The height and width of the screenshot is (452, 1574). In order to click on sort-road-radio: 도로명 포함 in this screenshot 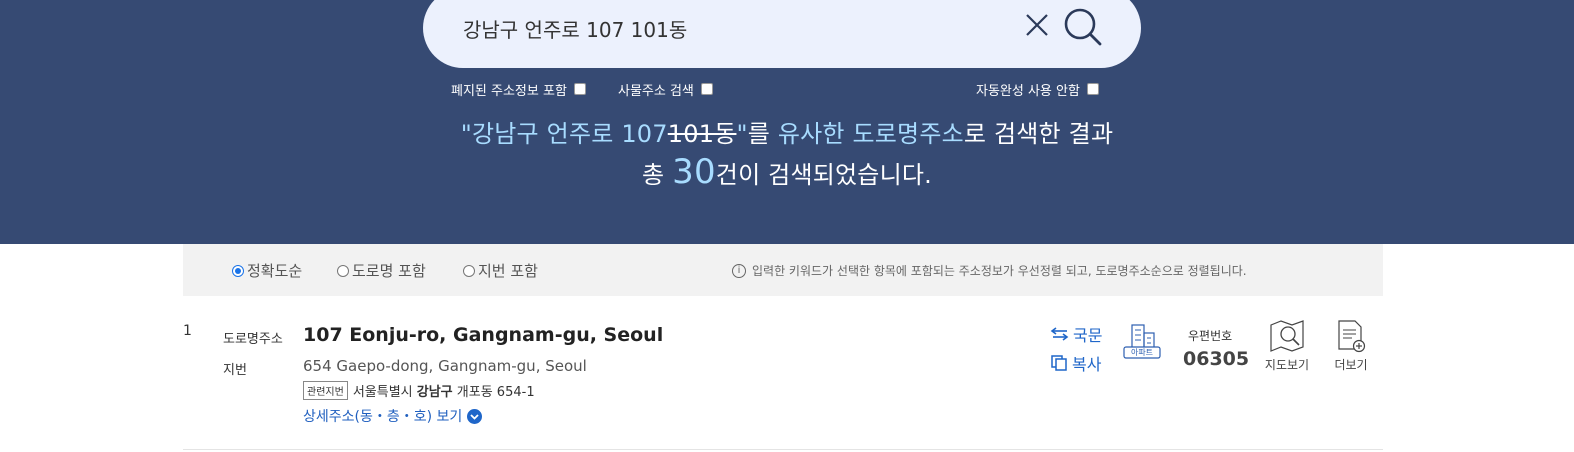, I will do `click(381, 270)`.